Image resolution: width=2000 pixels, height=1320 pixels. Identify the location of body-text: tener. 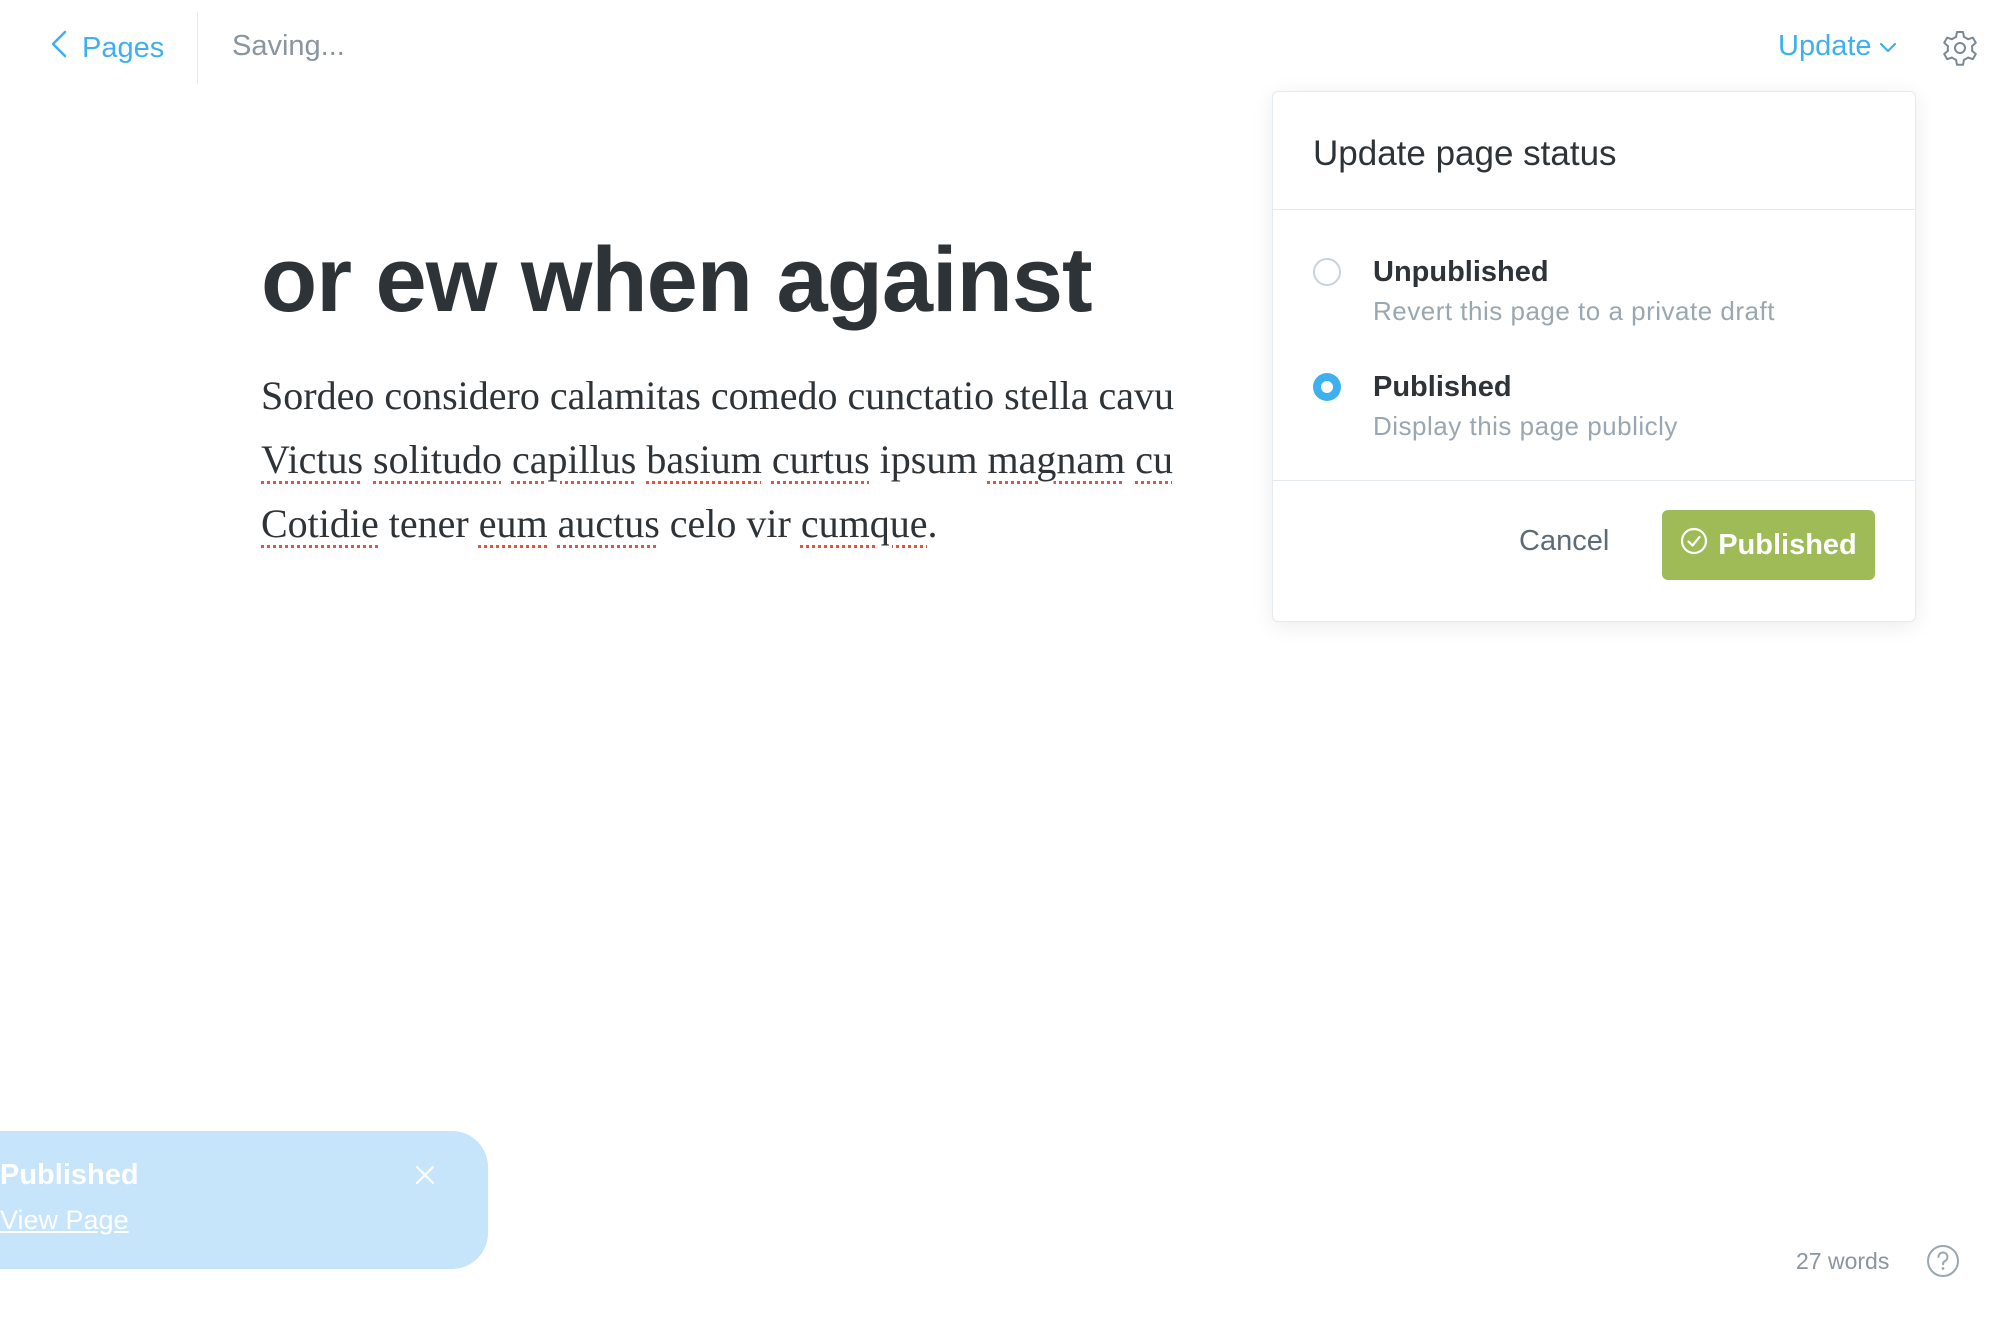
(428, 523).